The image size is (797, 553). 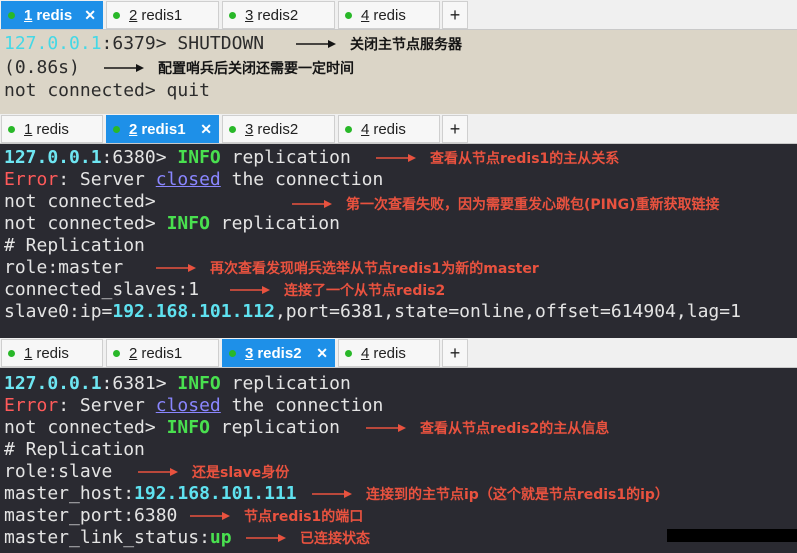 What do you see at coordinates (374, 269) in the screenshot?
I see `annotation-text: 再次查看发现哨兵选举从节点redis1为新的master` at bounding box center [374, 269].